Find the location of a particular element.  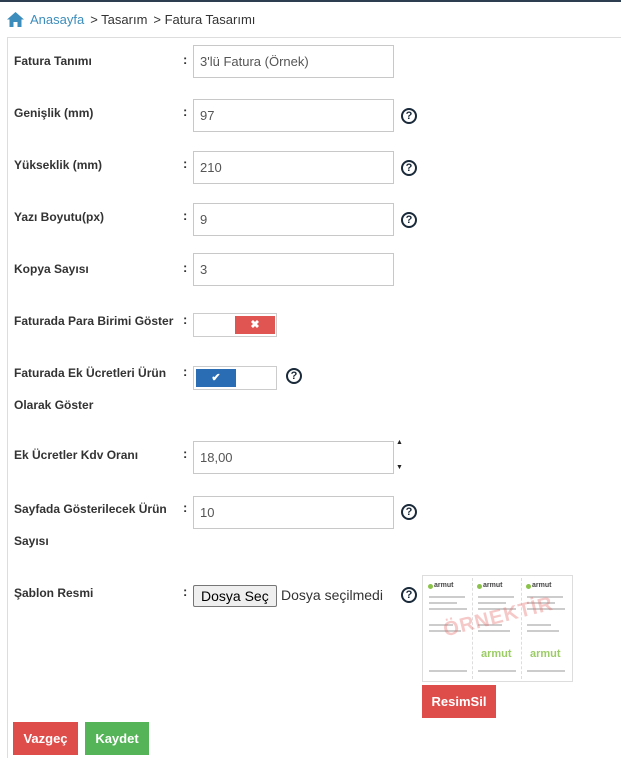

breadcrumb: Anasayfa > Tasarım > Fatura Tasarımı is located at coordinates (131, 19).